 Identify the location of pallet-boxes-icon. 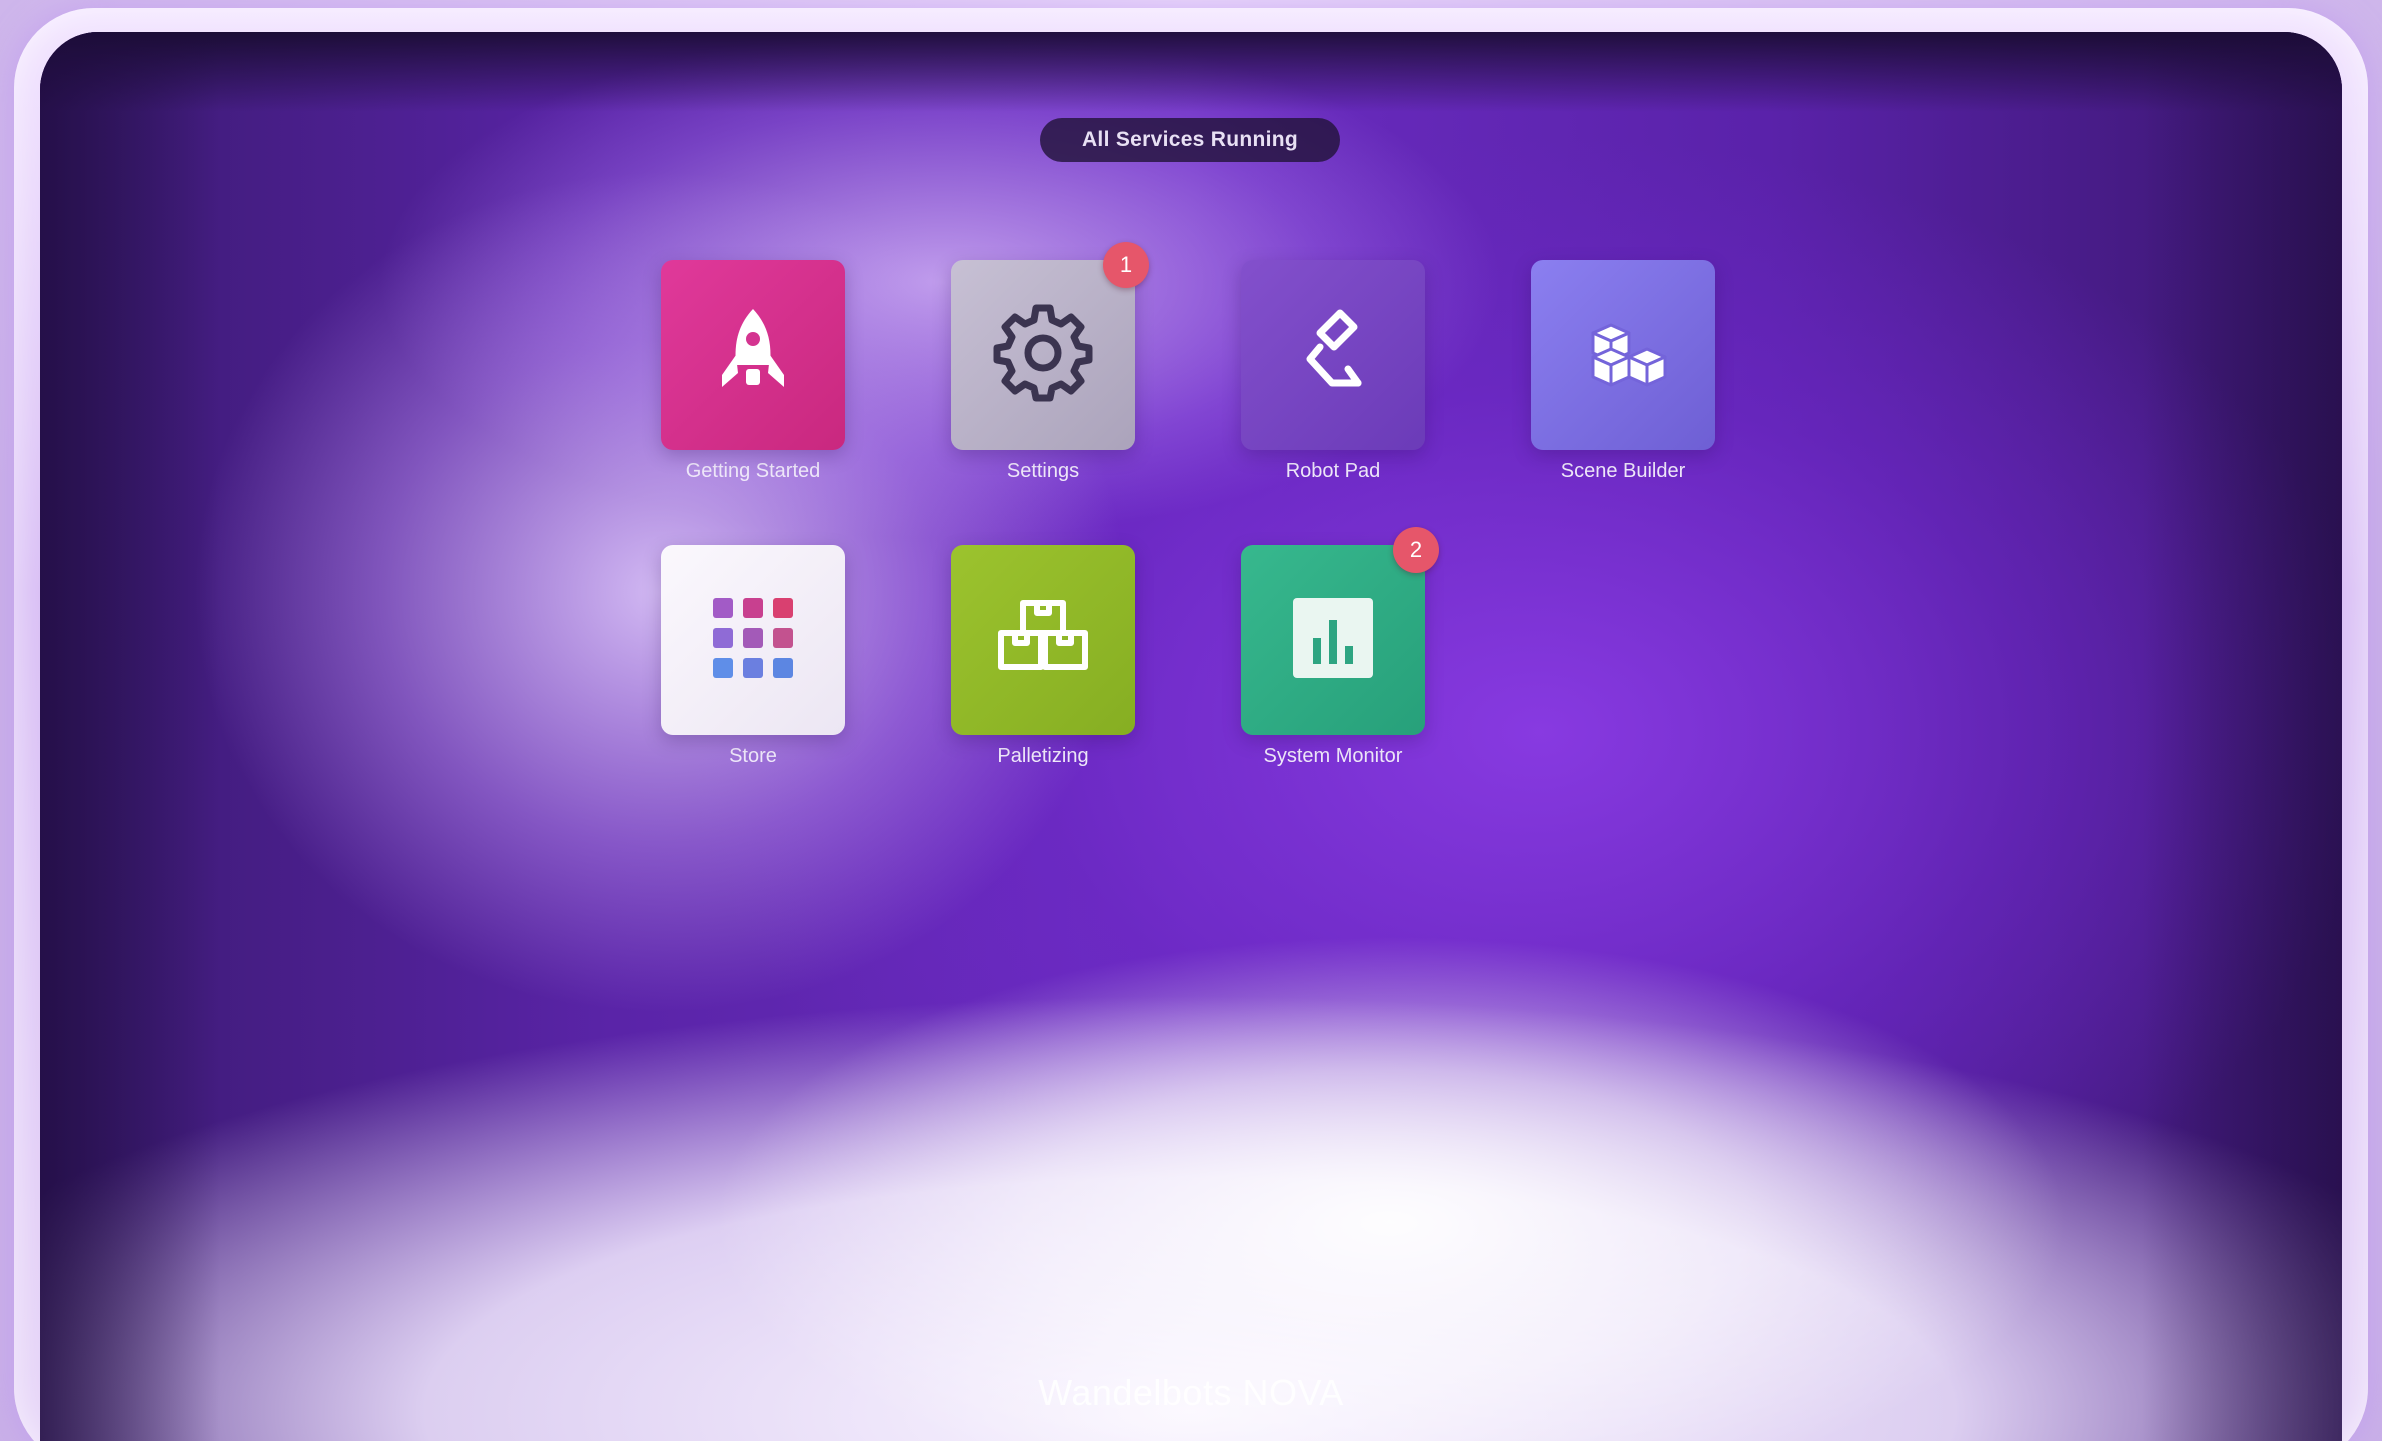
(1043, 640).